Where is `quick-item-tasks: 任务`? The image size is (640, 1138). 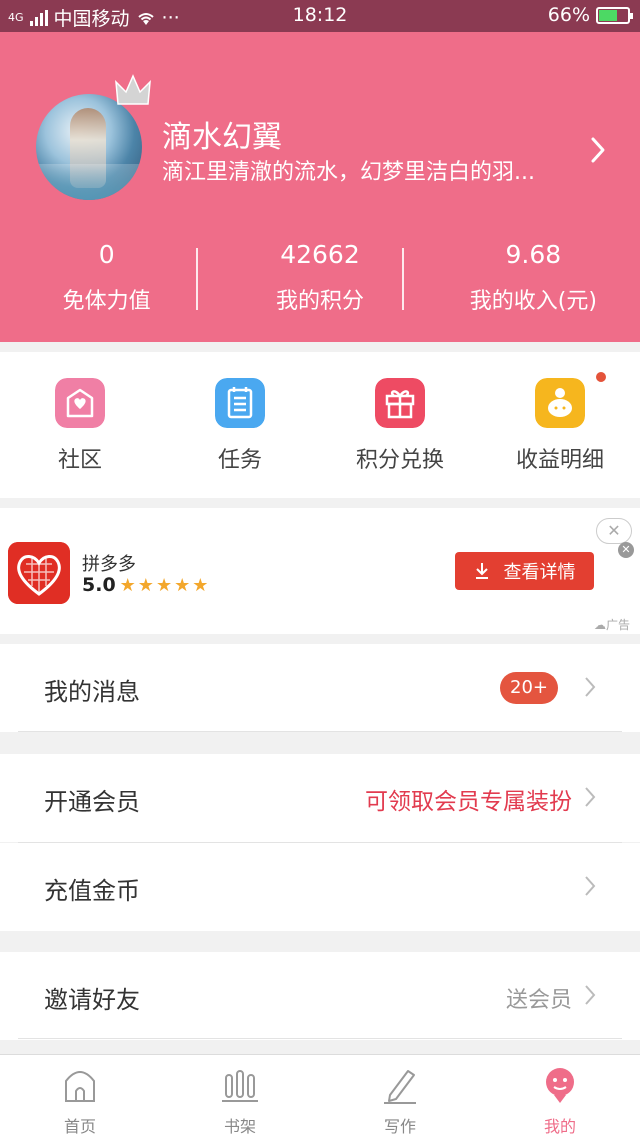 quick-item-tasks: 任务 is located at coordinates (240, 425).